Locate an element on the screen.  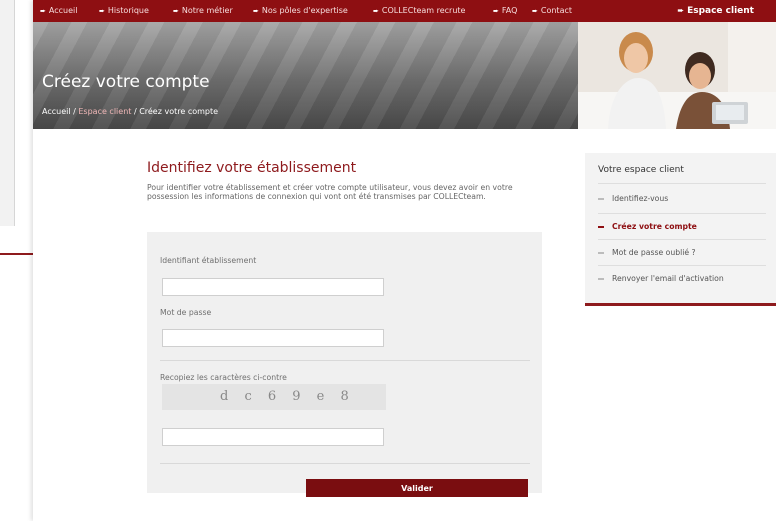
nav-item-historique: ➨ Historique is located at coordinates (124, 11).